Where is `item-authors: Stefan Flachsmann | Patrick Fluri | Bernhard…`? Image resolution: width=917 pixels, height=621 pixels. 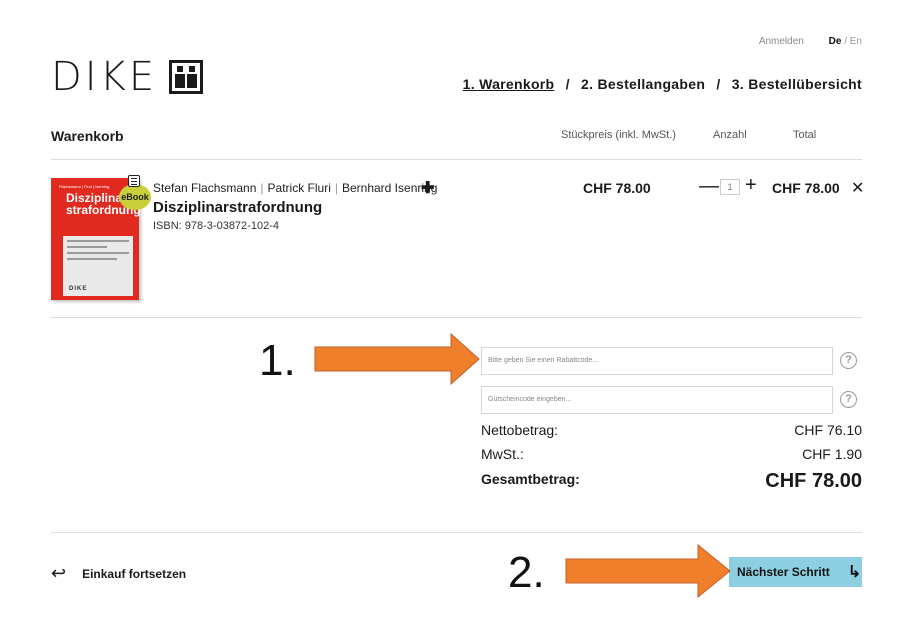
item-authors: Stefan Flachsmann | Patrick Fluri | Bernhard… is located at coordinates (295, 188).